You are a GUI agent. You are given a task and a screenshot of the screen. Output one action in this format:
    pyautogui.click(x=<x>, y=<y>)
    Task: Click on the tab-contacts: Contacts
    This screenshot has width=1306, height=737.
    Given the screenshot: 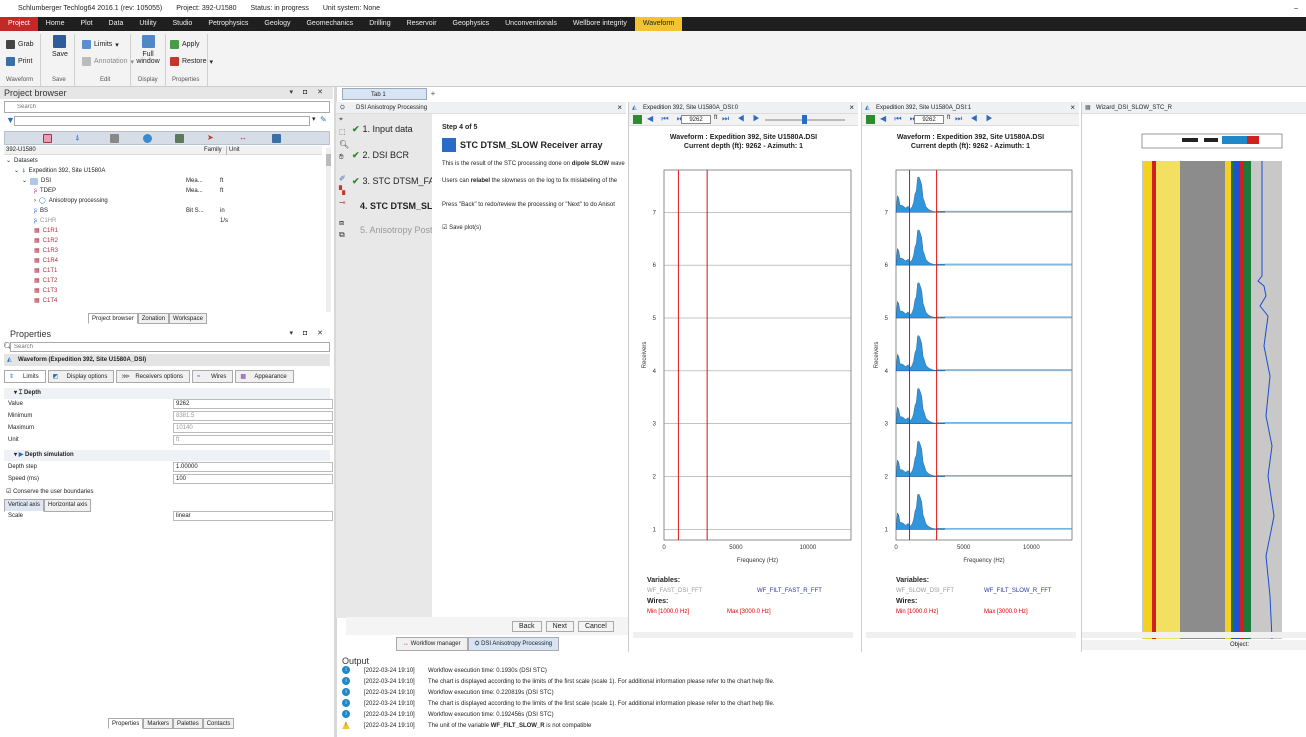 What is the action you would take?
    pyautogui.click(x=218, y=723)
    